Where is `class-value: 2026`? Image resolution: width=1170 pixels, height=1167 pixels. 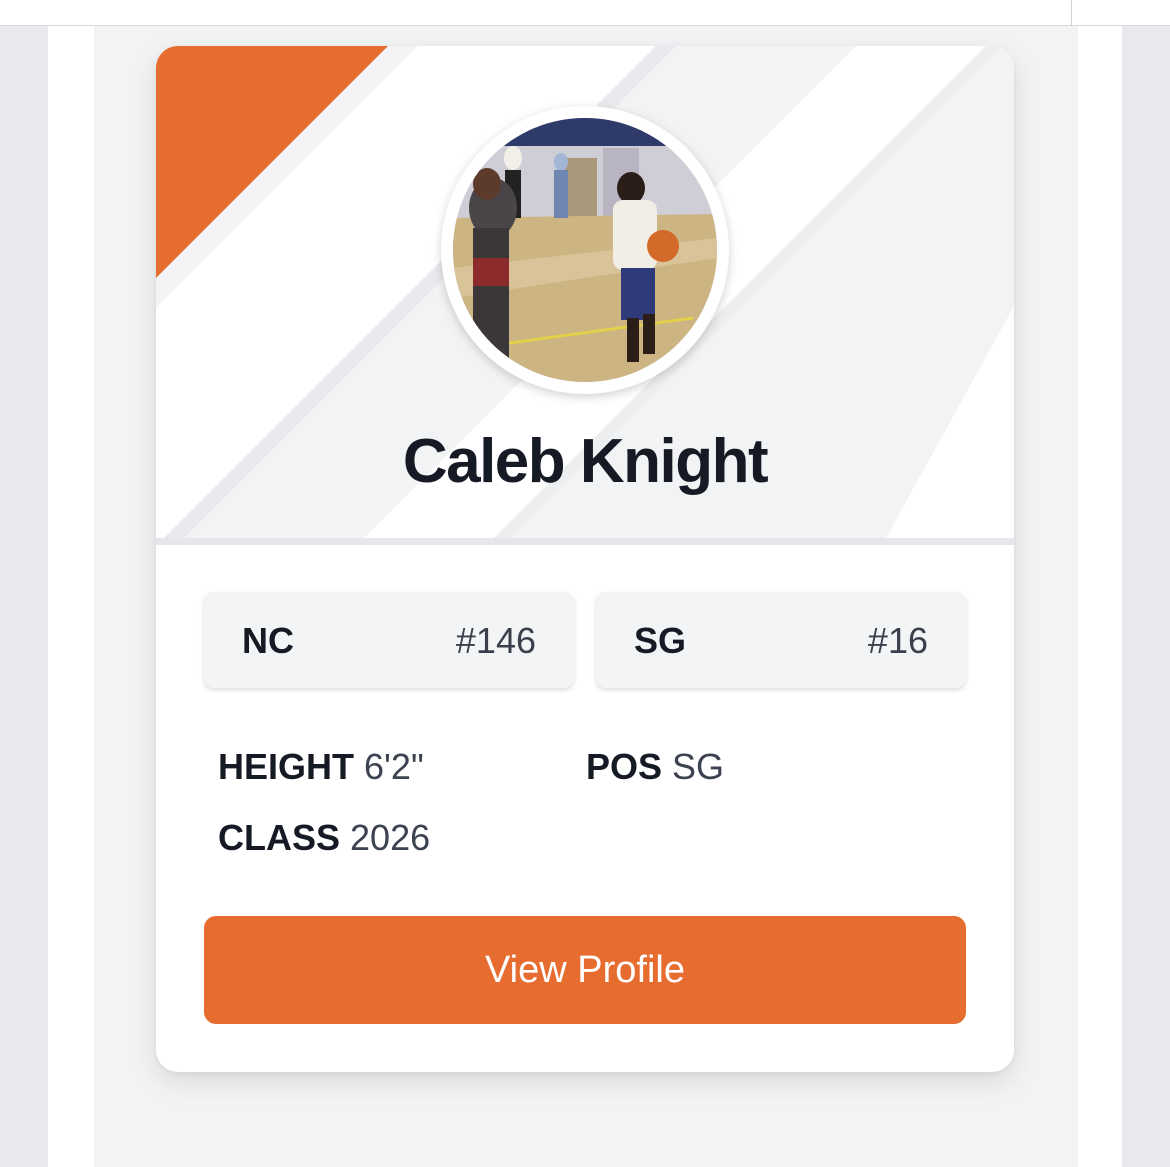
class-value: 2026 is located at coordinates (390, 837).